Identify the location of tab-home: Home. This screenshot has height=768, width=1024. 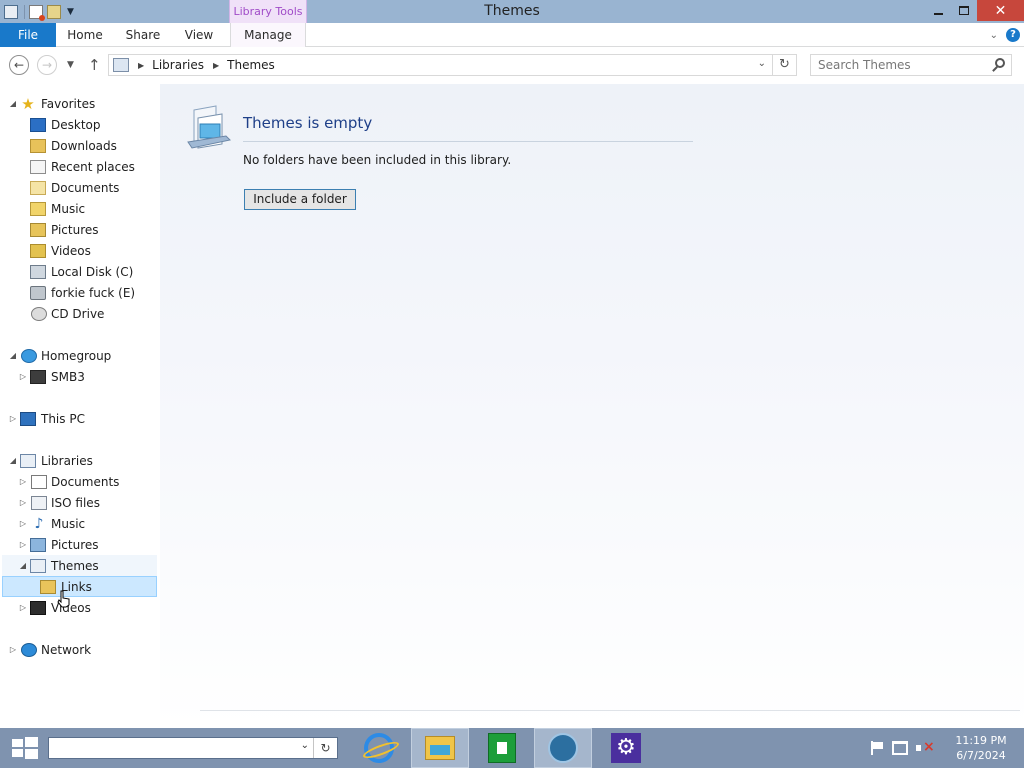
(85, 35).